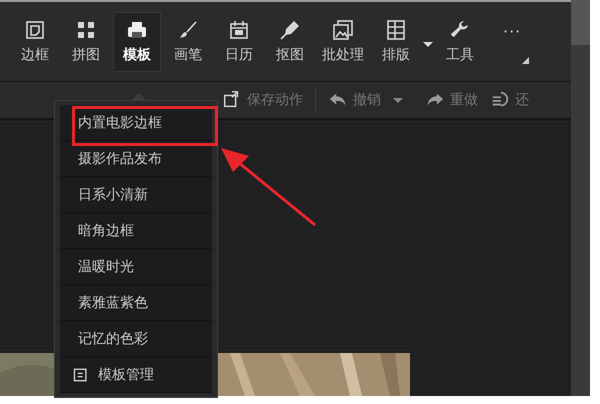  I want to click on grid-icon, so click(86, 30).